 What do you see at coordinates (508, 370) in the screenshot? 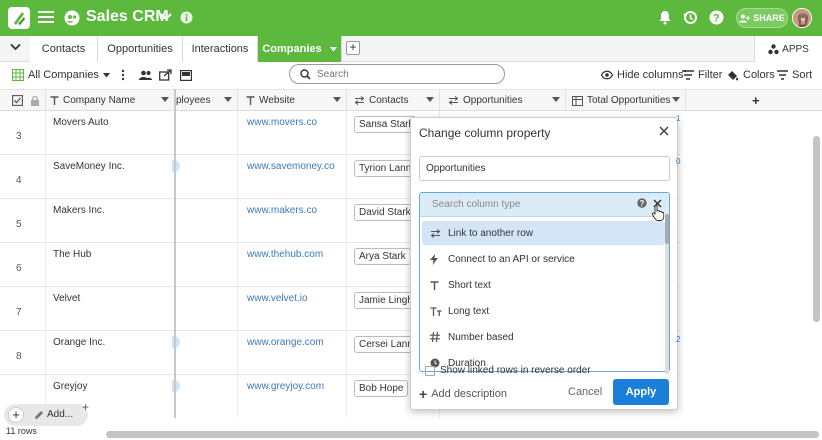
I see `reverse-order-option: Show linked rows in reverse order` at bounding box center [508, 370].